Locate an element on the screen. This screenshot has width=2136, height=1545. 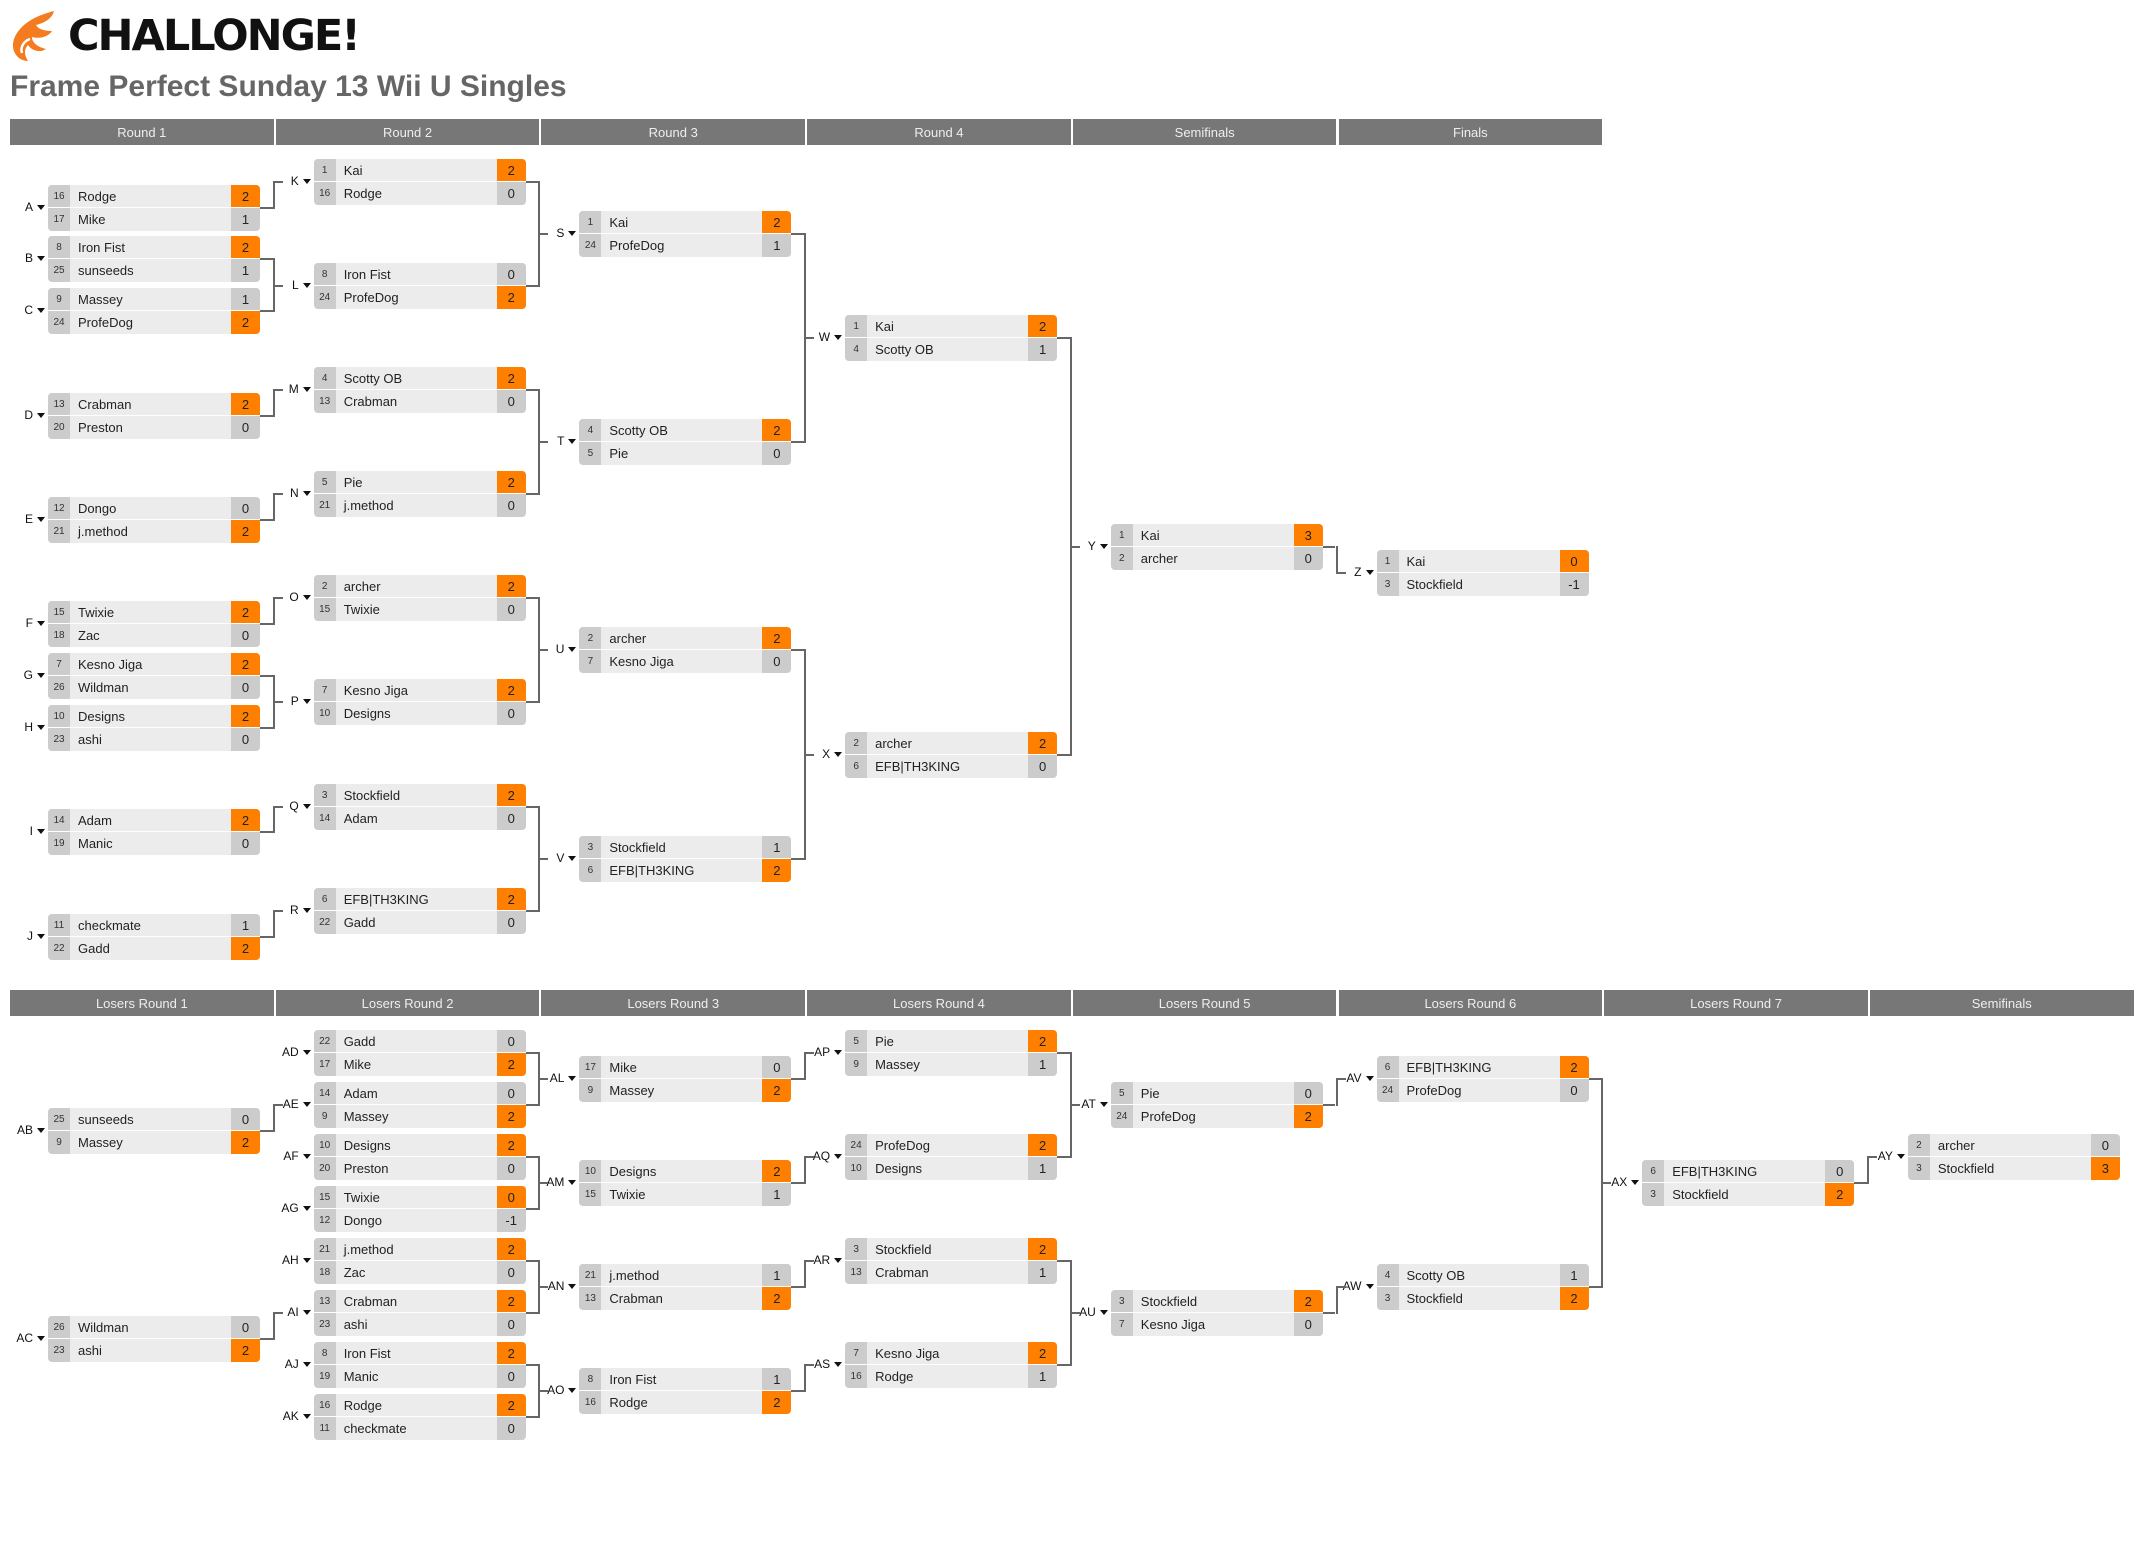
match-card: 11 checkmate 1 22 Gadd 2 is located at coordinates (154, 937).